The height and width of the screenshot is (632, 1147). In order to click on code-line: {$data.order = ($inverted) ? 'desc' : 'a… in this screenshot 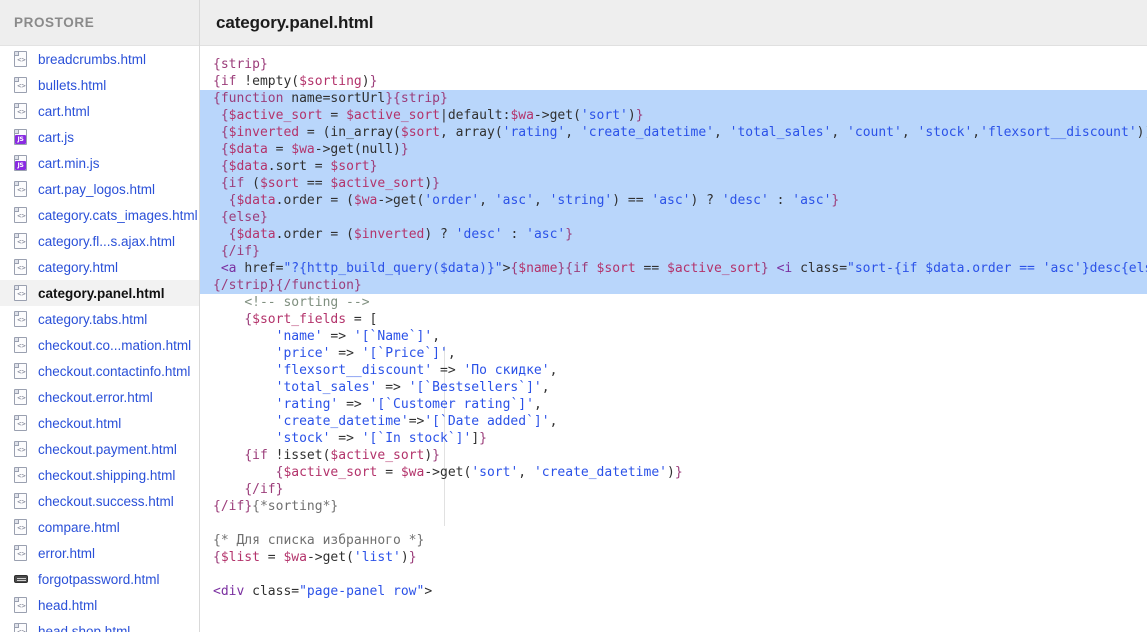, I will do `click(673, 234)`.